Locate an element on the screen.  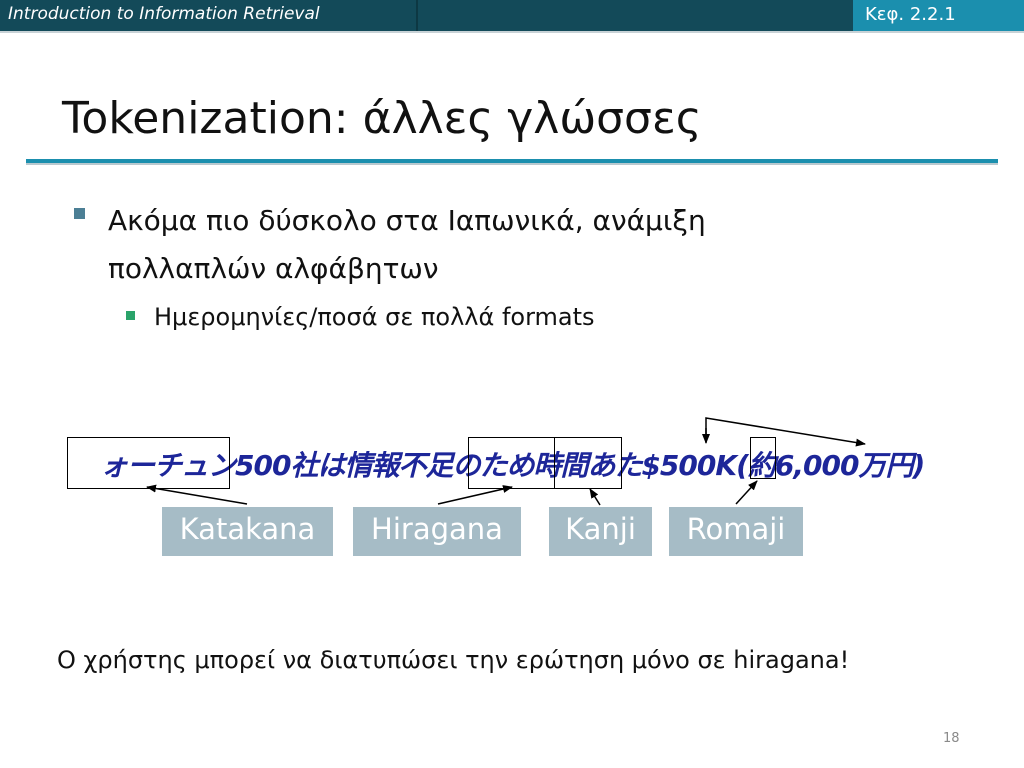
romaji-arrow is located at coordinates (746, 492).